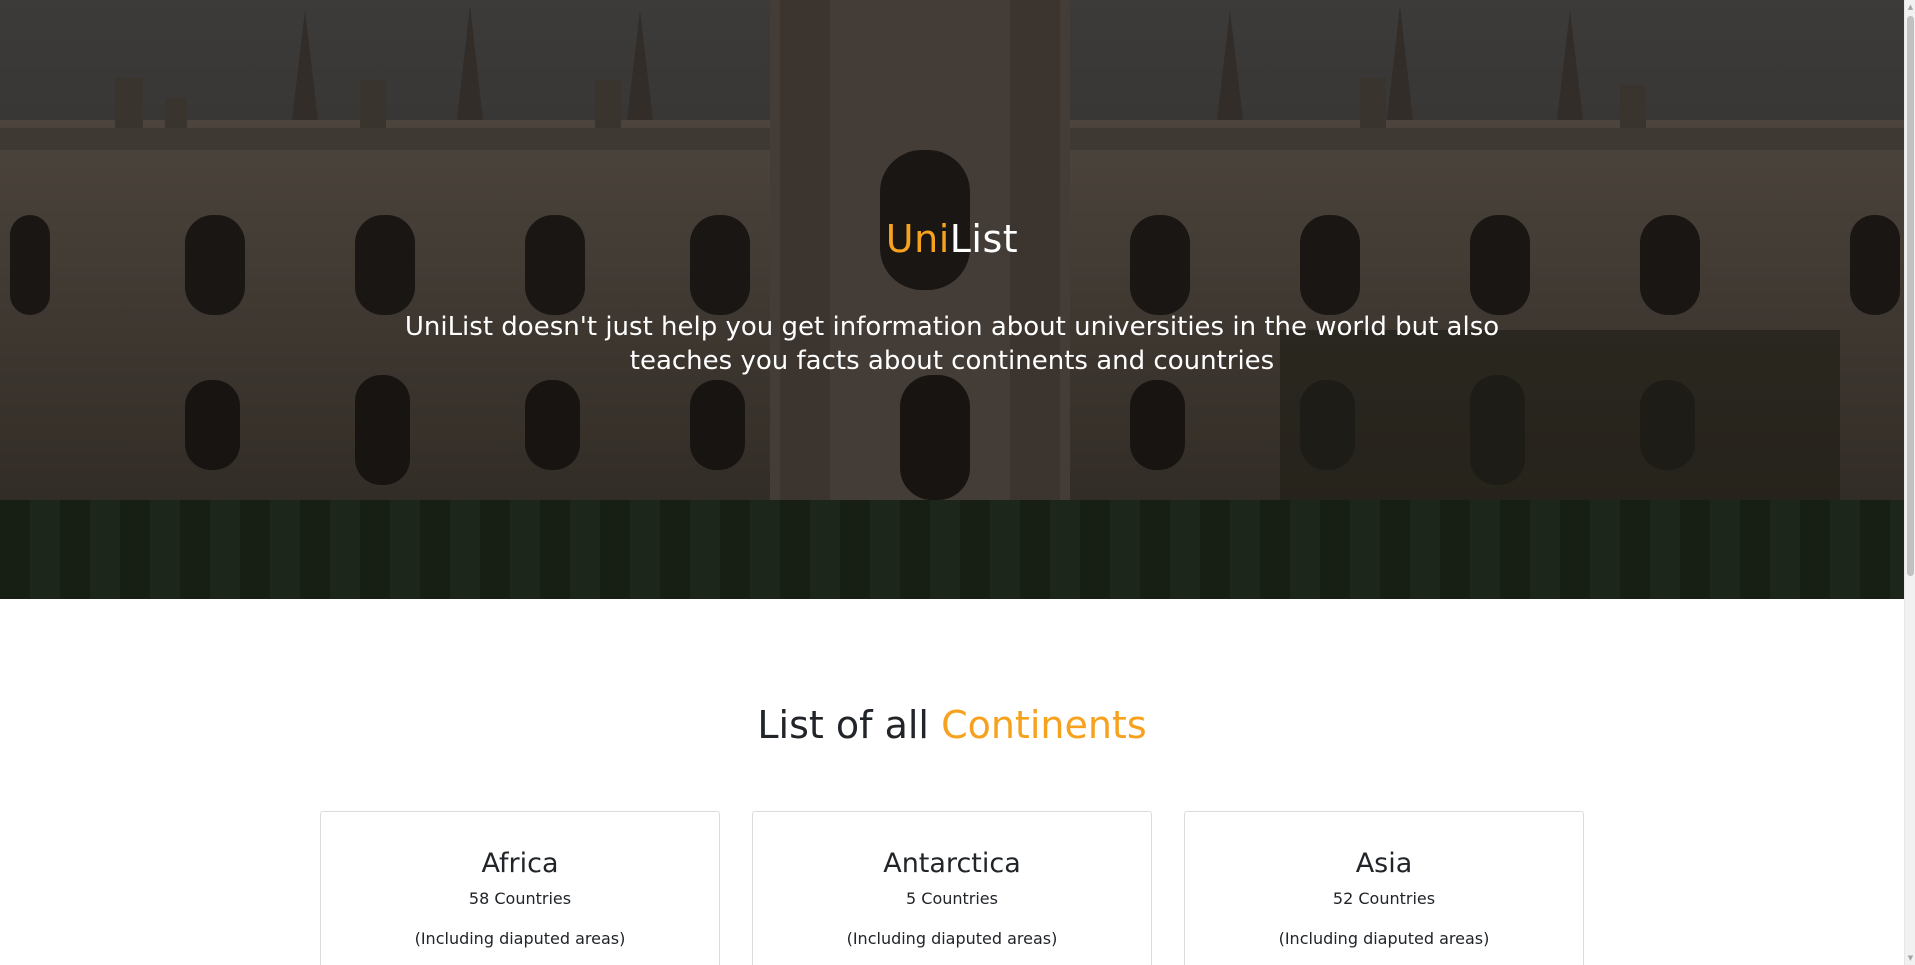 Image resolution: width=1915 pixels, height=965 pixels. I want to click on vertical-scrollbar: ▲ ▼, so click(1909, 482).